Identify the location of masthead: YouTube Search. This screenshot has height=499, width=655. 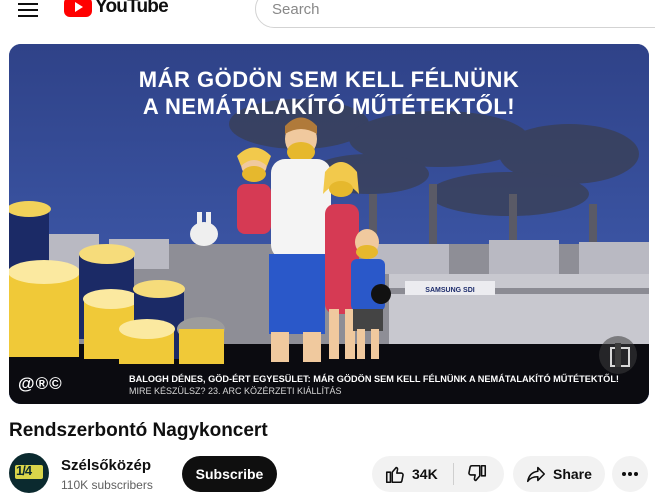
(327, 14).